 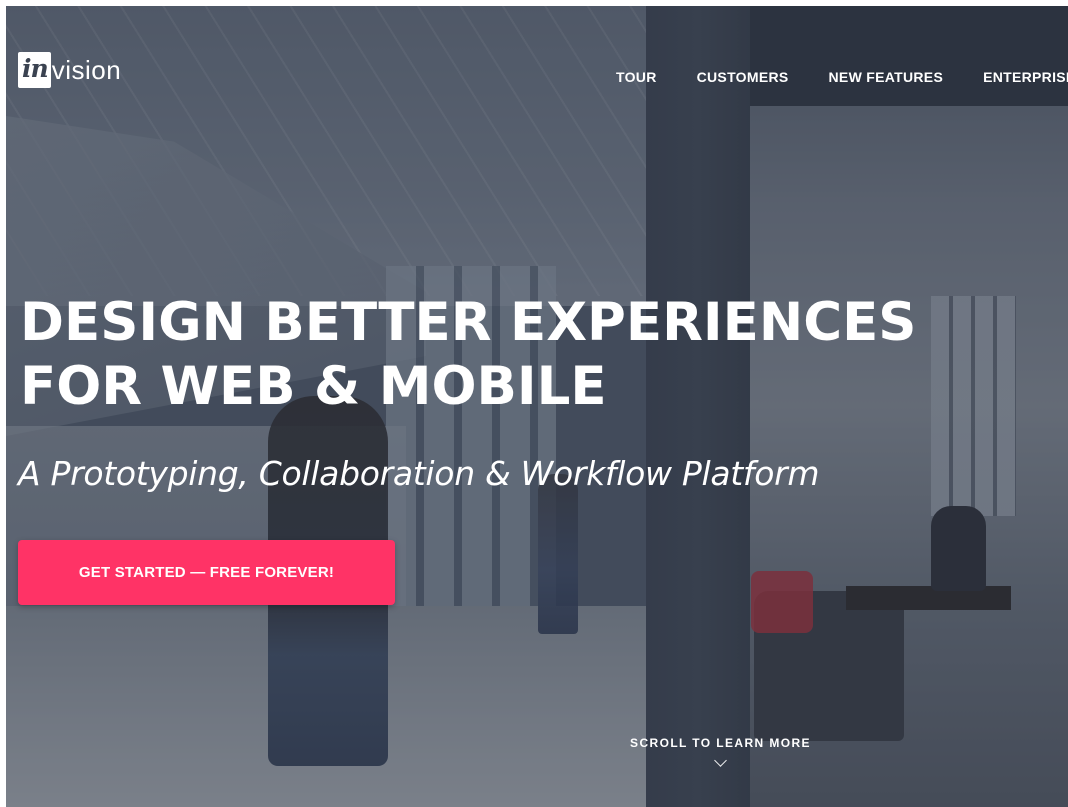 What do you see at coordinates (206, 572) in the screenshot?
I see `get-started-button: GET STARTED — FREE FOREVER!` at bounding box center [206, 572].